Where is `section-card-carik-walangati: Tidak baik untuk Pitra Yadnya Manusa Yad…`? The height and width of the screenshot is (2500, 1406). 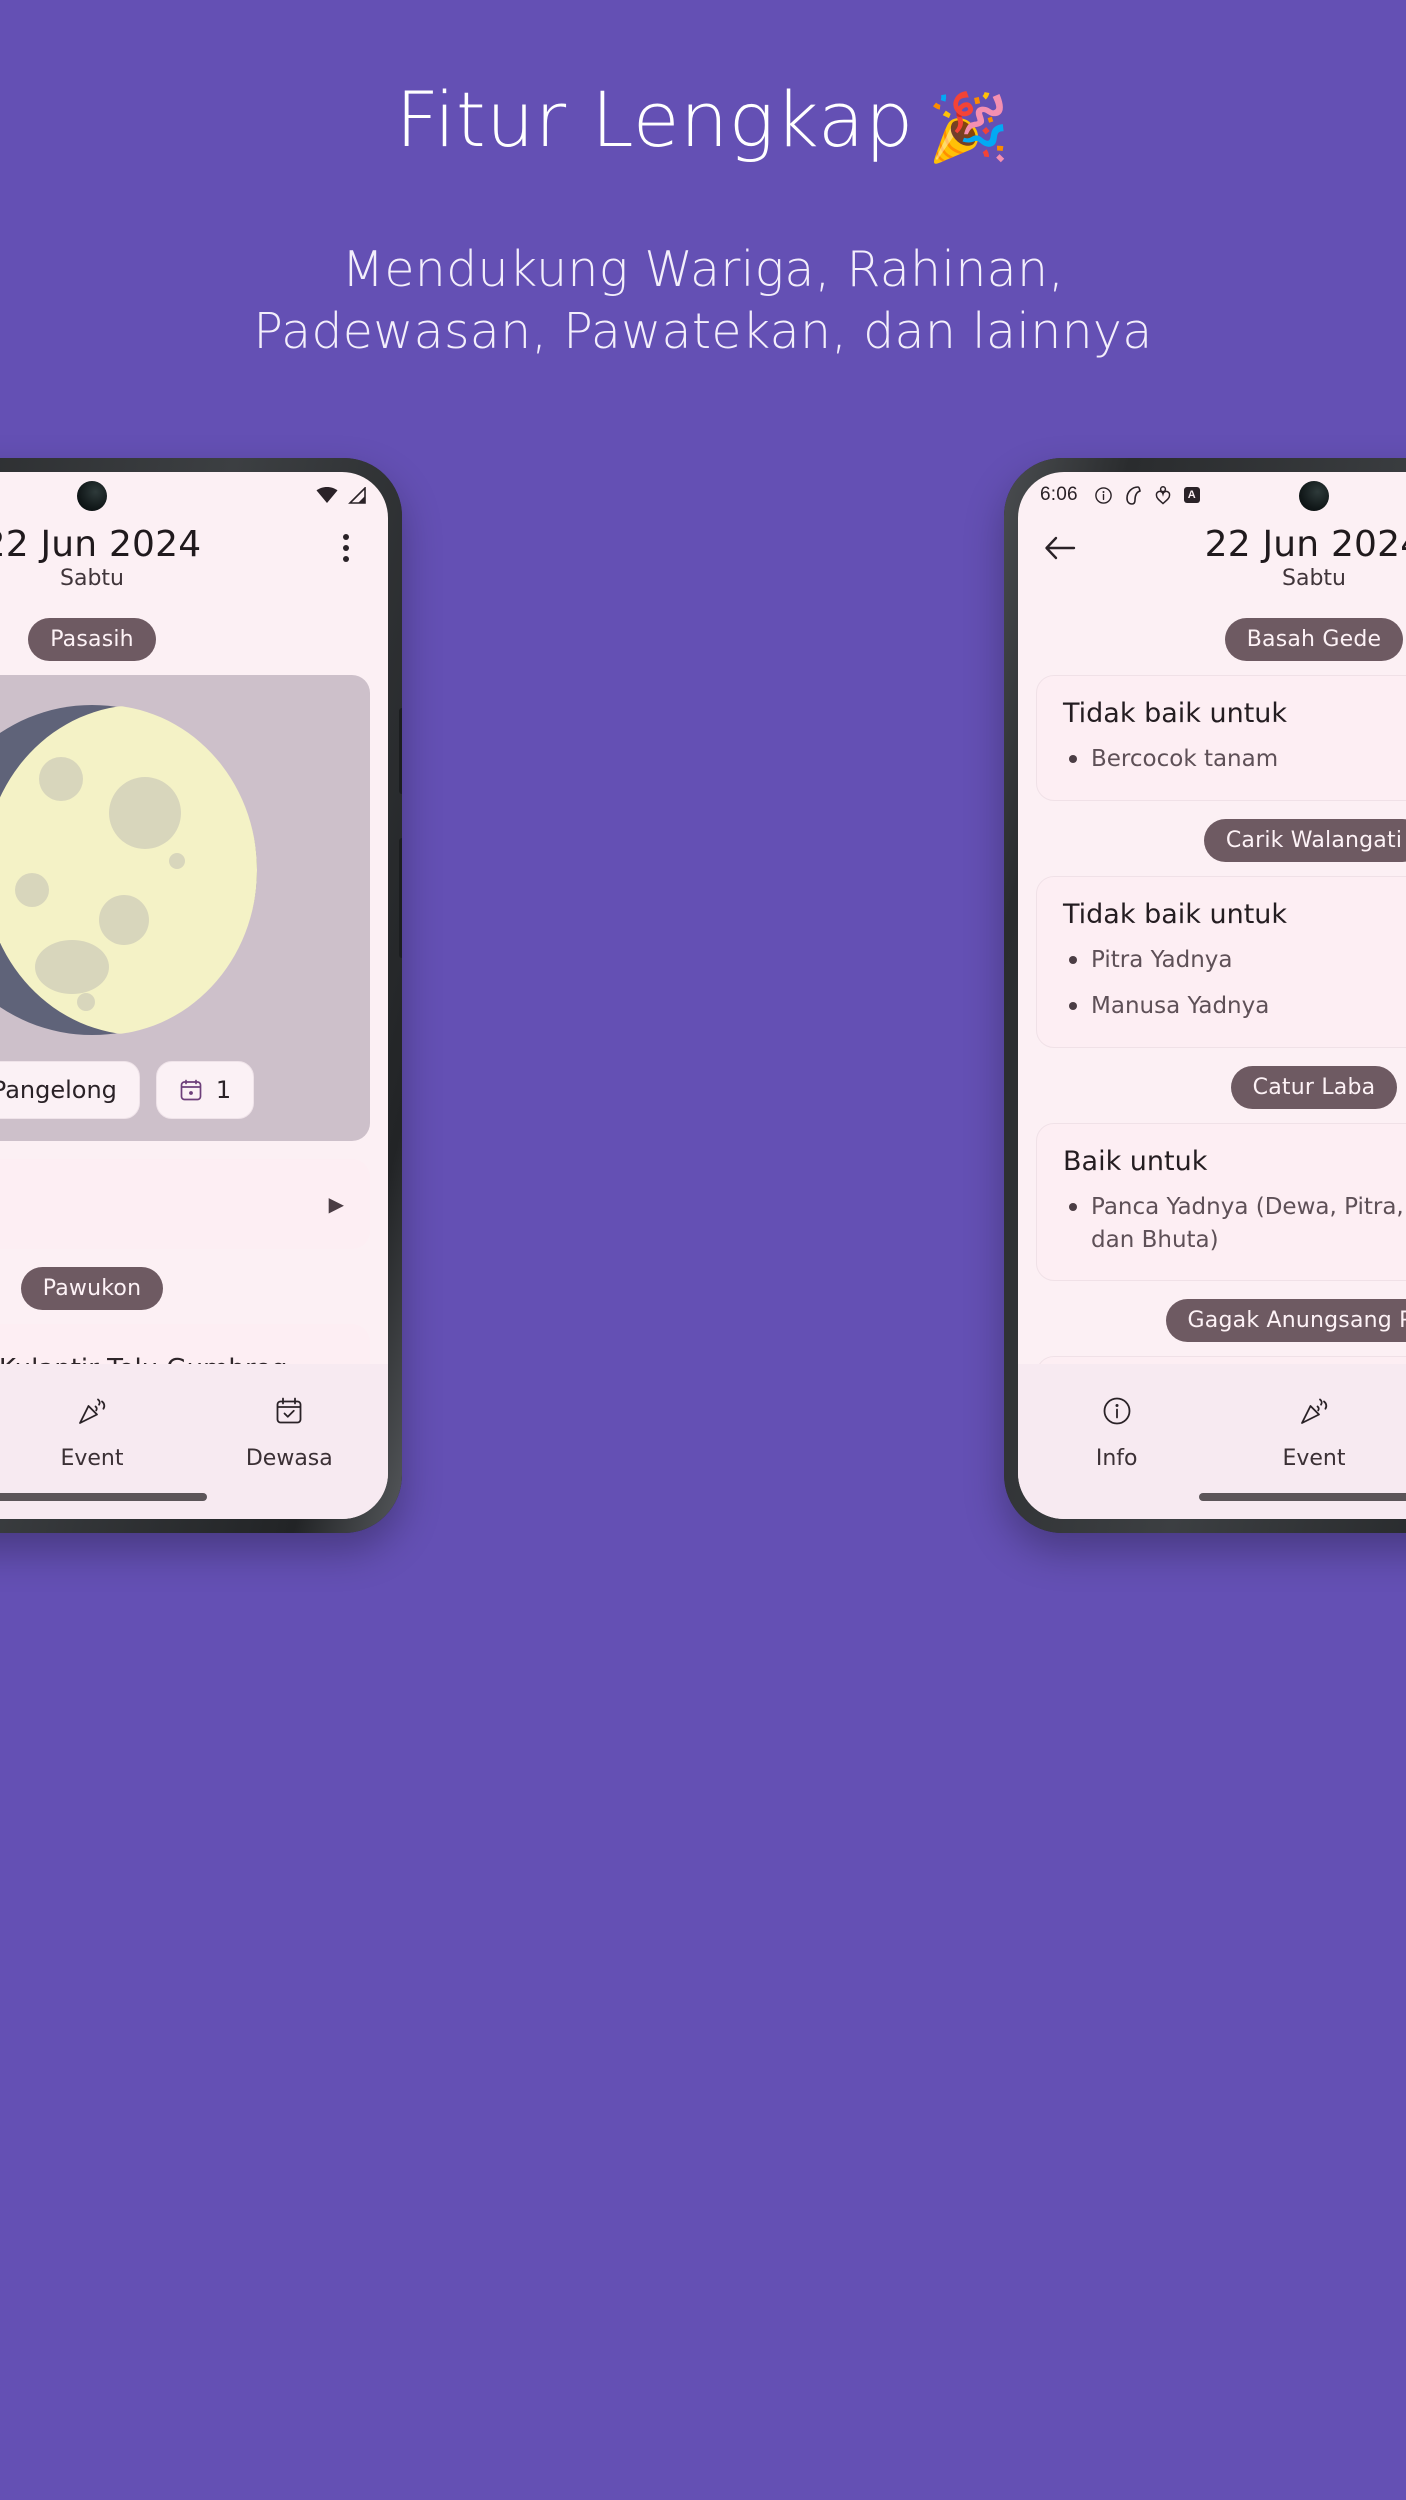
section-card-carik-walangati: Tidak baik untuk Pitra Yadnya Manusa Yad… is located at coordinates (1221, 961).